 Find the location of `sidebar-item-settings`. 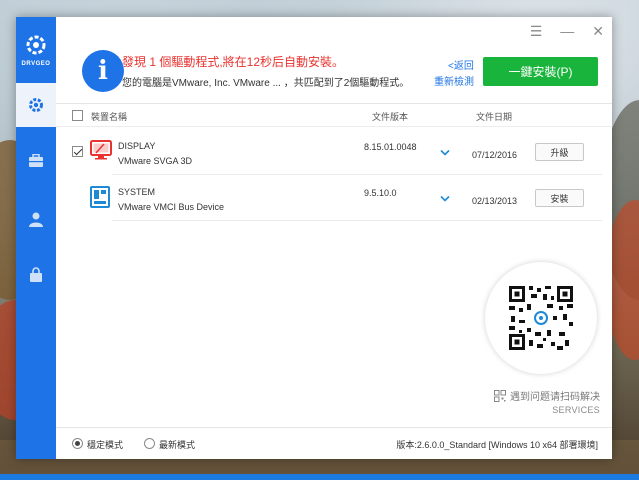

sidebar-item-settings is located at coordinates (36, 105).